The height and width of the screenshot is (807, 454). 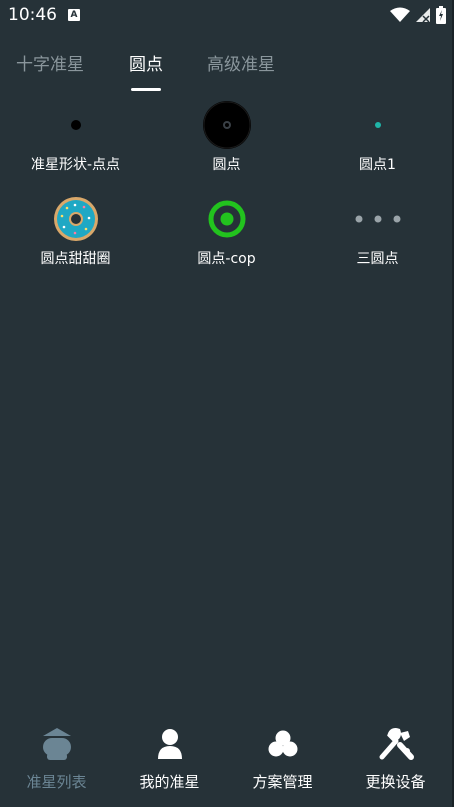 What do you see at coordinates (74, 15) in the screenshot?
I see `notification-a-icon: A` at bounding box center [74, 15].